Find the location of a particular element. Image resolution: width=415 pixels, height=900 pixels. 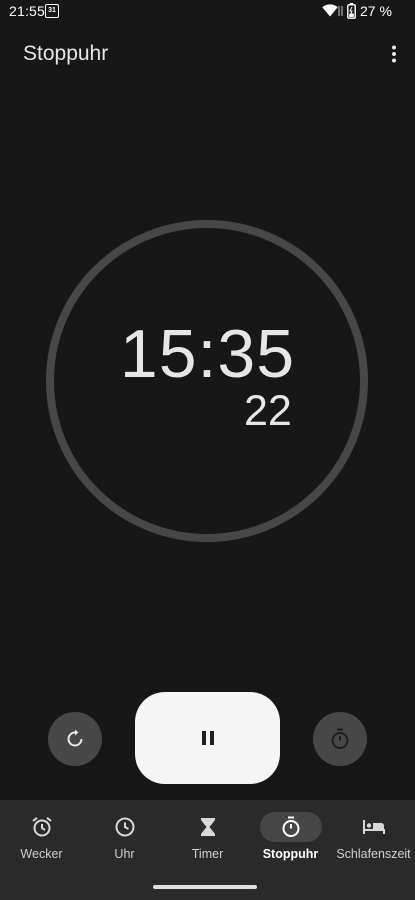

nav-item-stoppuhr: Stoppuhr is located at coordinates (290, 840).